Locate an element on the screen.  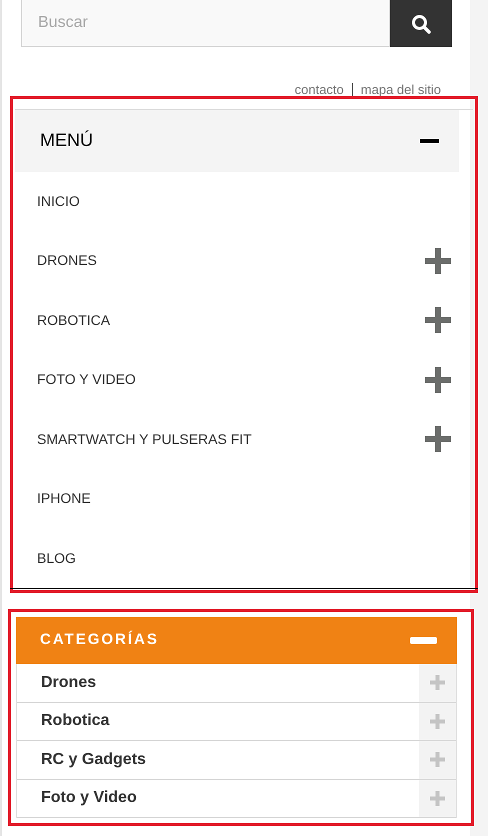
sitemap-link: mapa del sitio is located at coordinates (400, 90).